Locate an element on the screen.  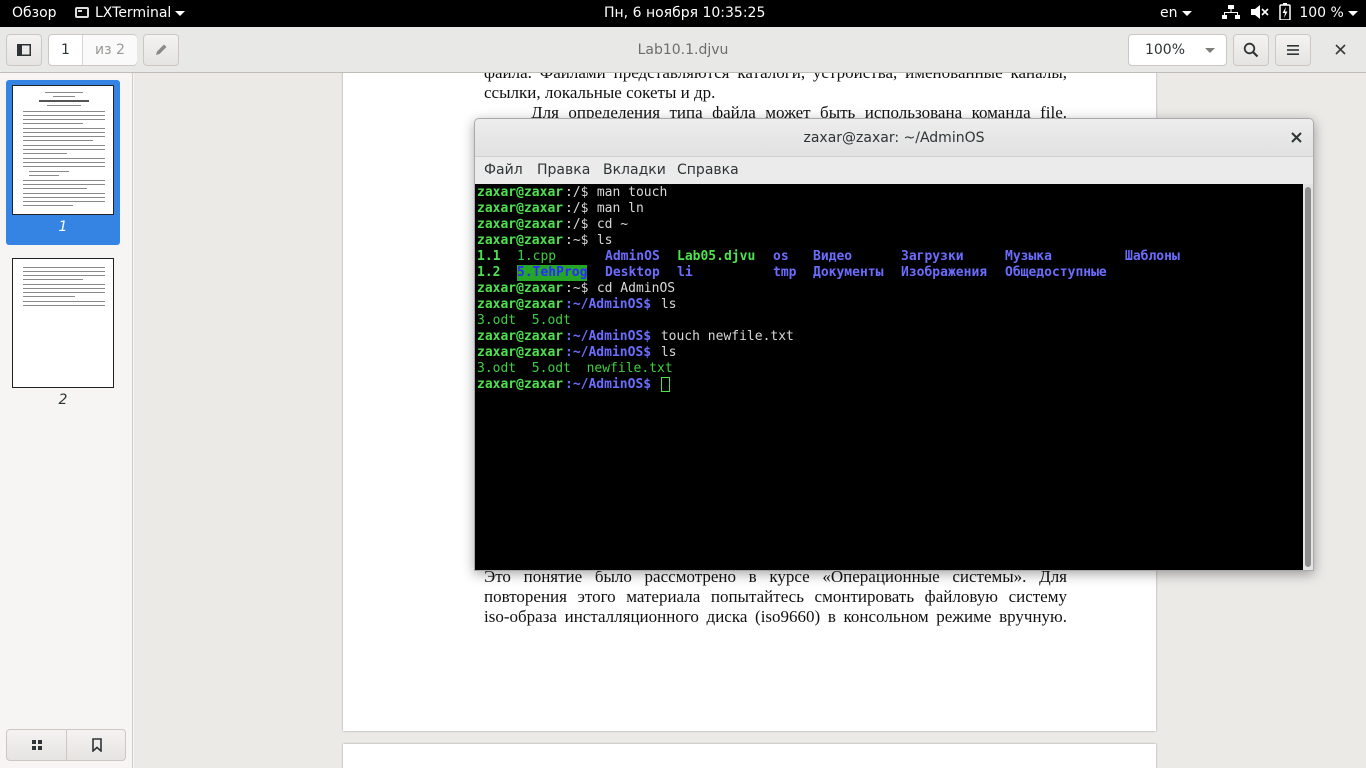
app-menu: LXTerminal is located at coordinates (130, 13).